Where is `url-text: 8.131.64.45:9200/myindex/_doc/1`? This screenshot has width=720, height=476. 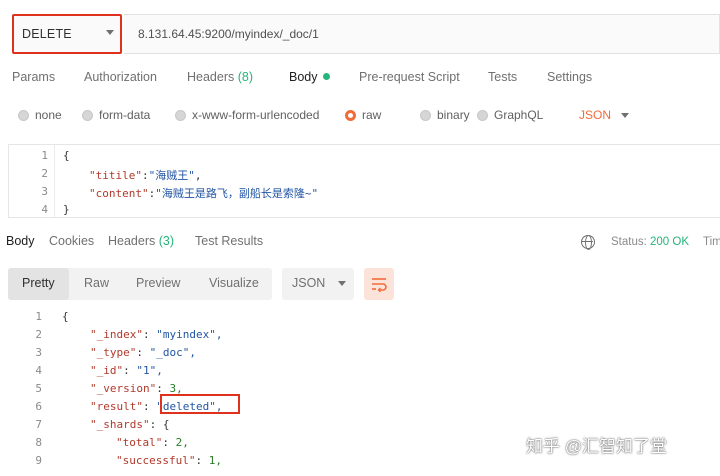 url-text: 8.131.64.45:9200/myindex/_doc/1 is located at coordinates (228, 34).